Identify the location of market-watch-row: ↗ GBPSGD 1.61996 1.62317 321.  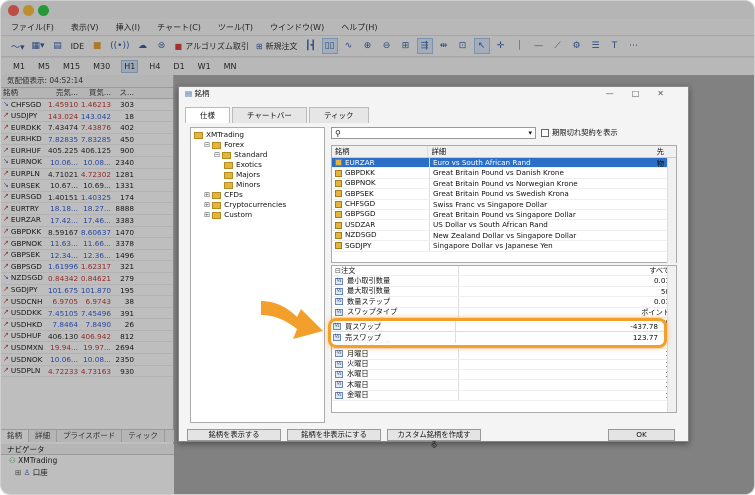
(87, 267).